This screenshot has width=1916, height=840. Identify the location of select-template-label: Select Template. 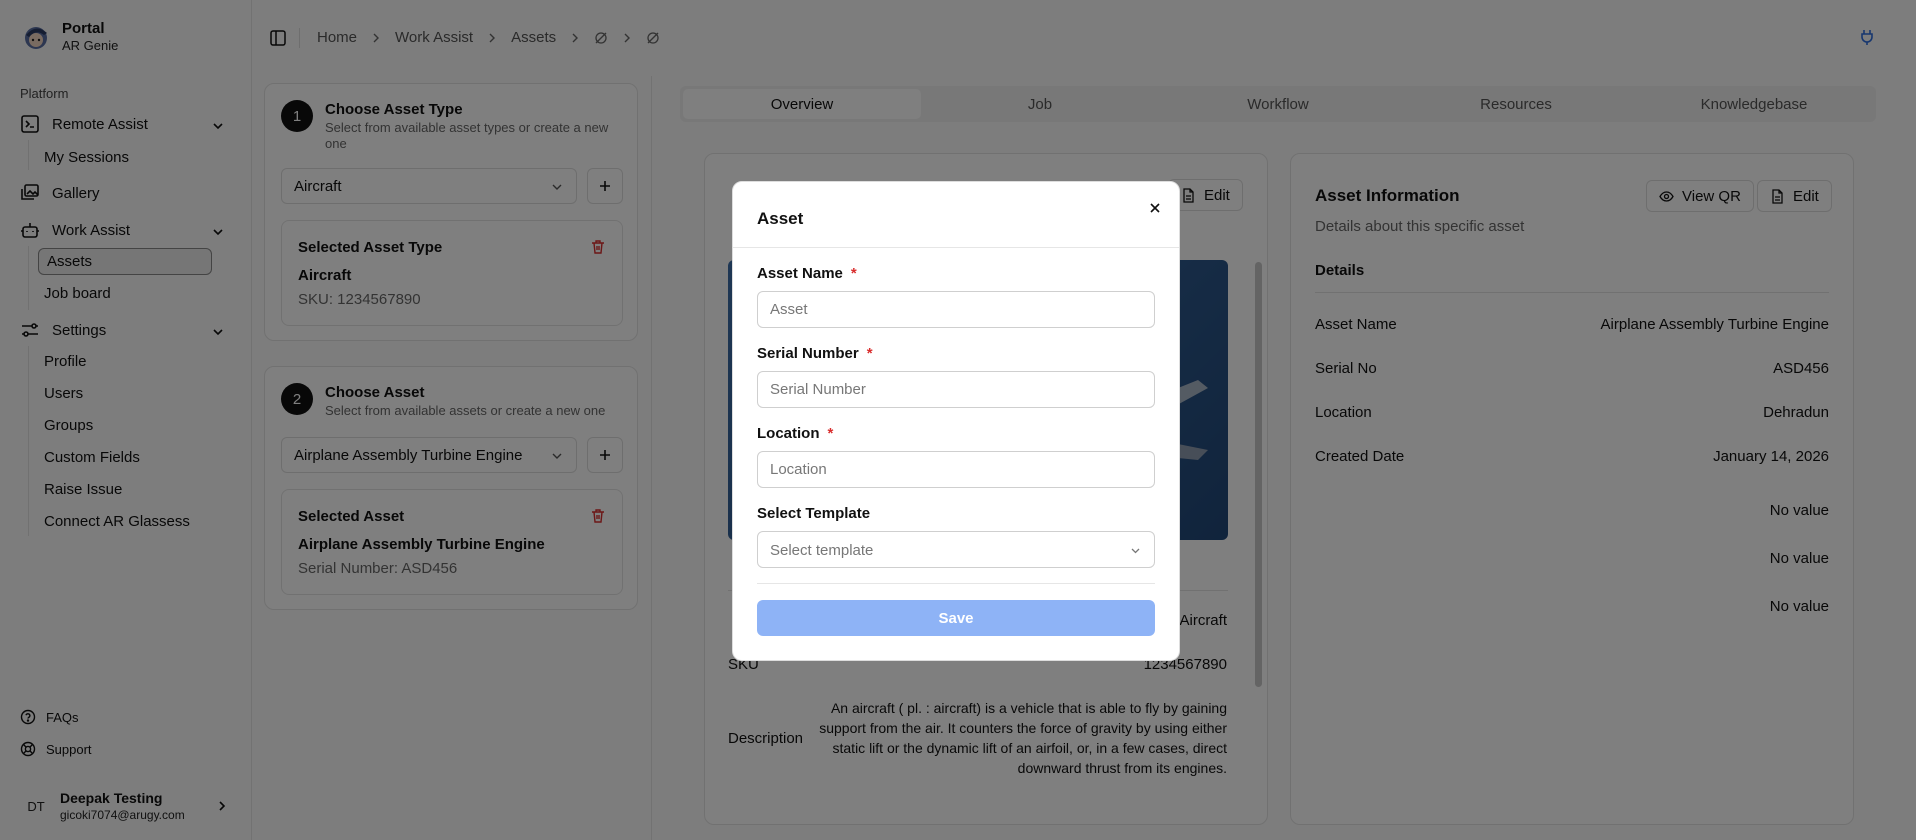
(814, 513).